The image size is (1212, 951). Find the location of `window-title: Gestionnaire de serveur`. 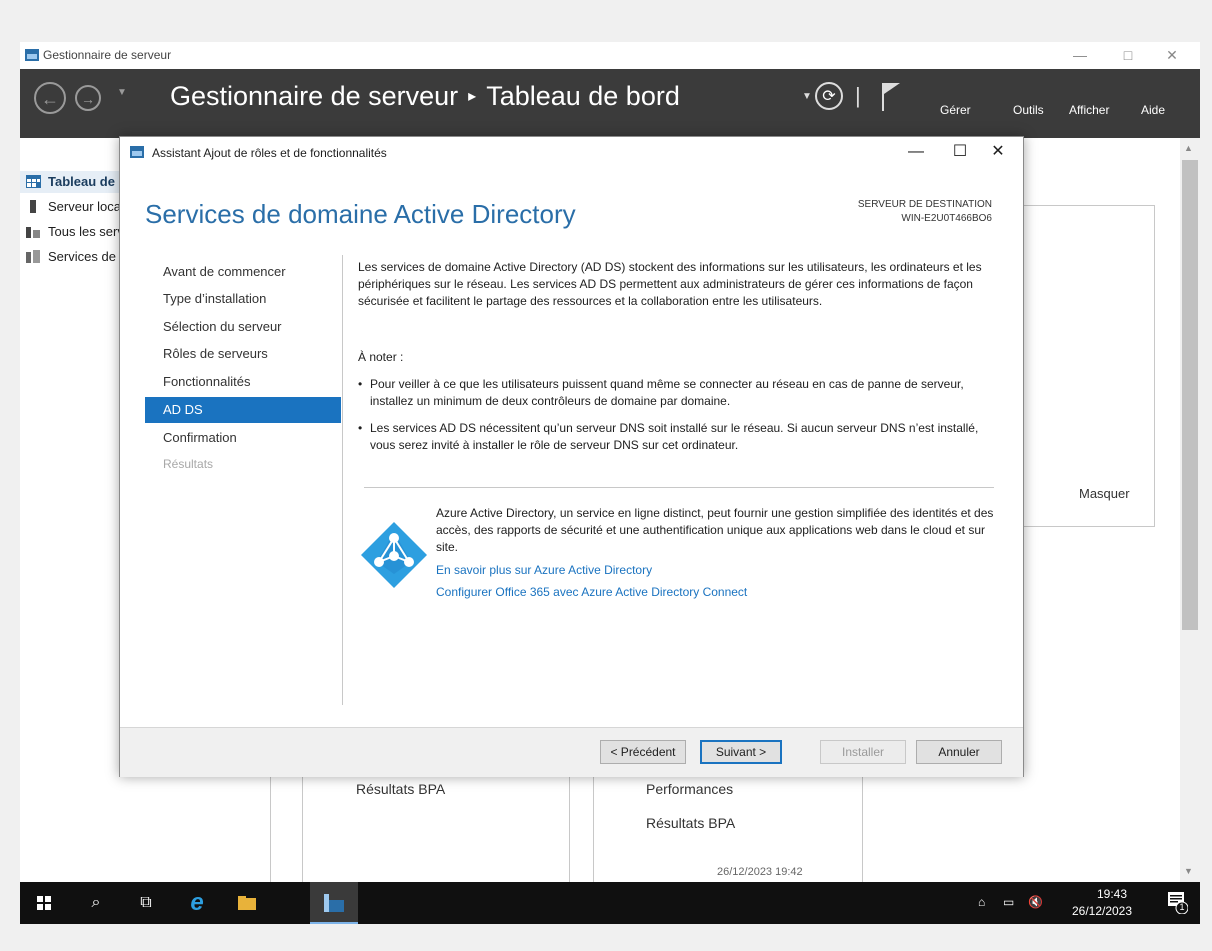

window-title: Gestionnaire de serveur is located at coordinates (107, 55).